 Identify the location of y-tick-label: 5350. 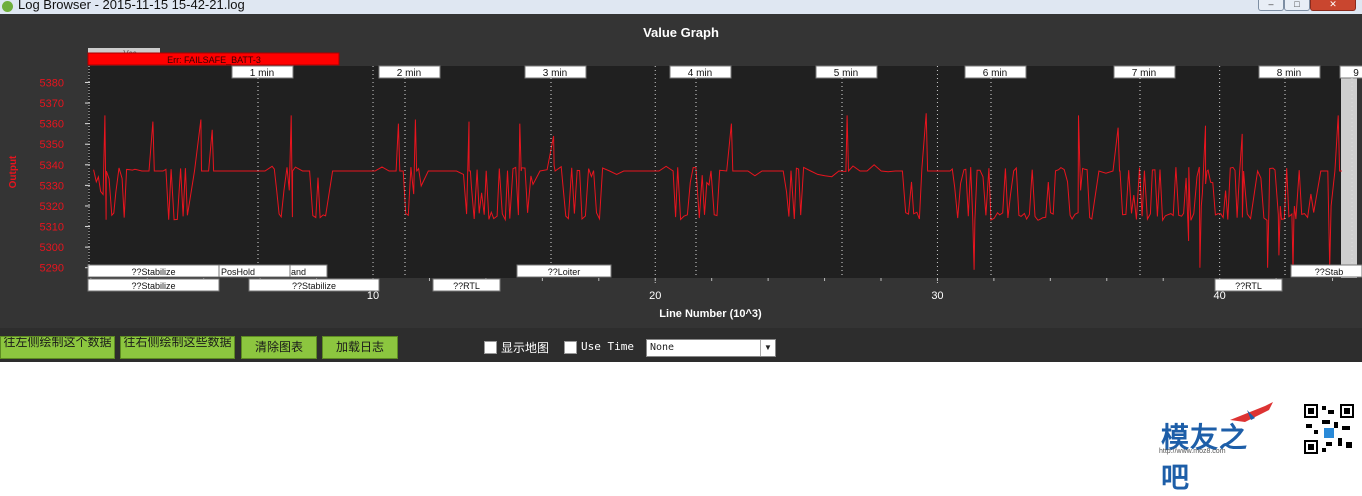
(52, 145).